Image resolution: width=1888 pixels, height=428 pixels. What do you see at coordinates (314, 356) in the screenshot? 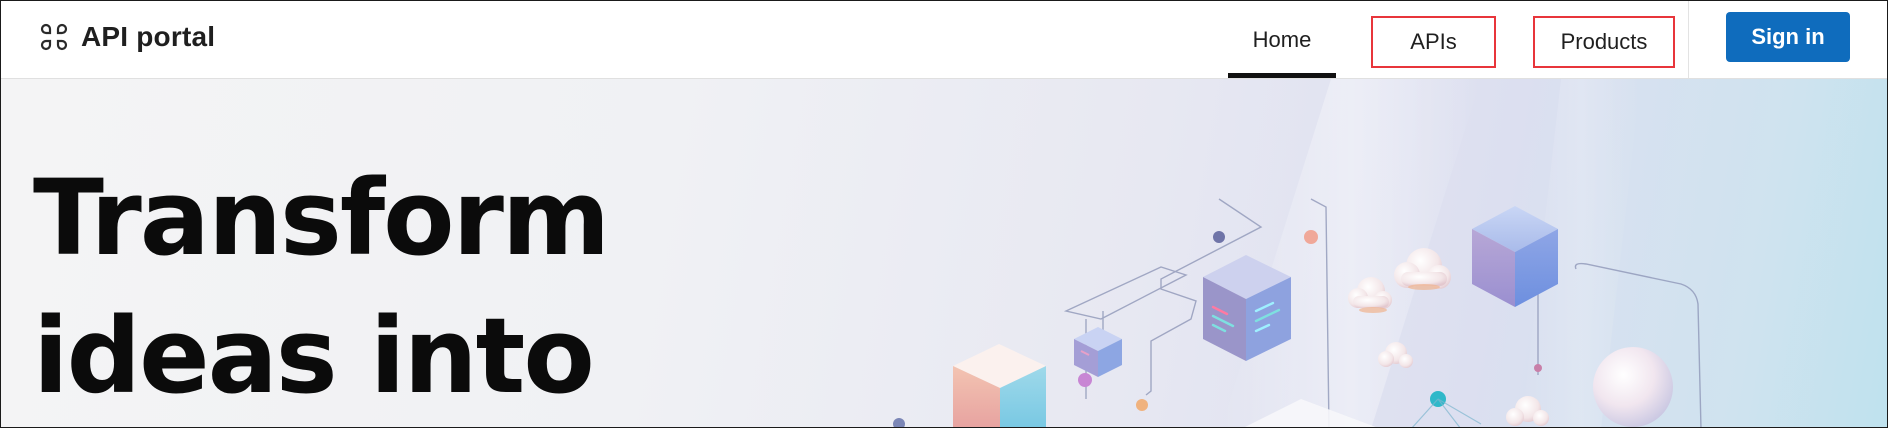
I see `hero-title-line-2: ideas into` at bounding box center [314, 356].